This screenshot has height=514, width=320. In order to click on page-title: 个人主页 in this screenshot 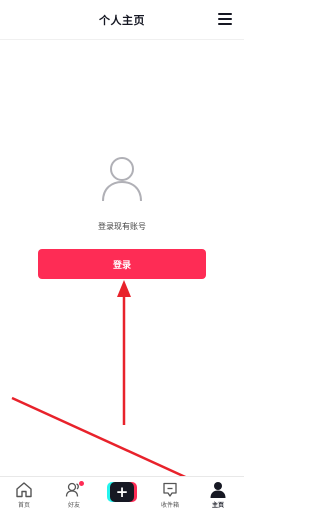, I will do `click(122, 20)`.